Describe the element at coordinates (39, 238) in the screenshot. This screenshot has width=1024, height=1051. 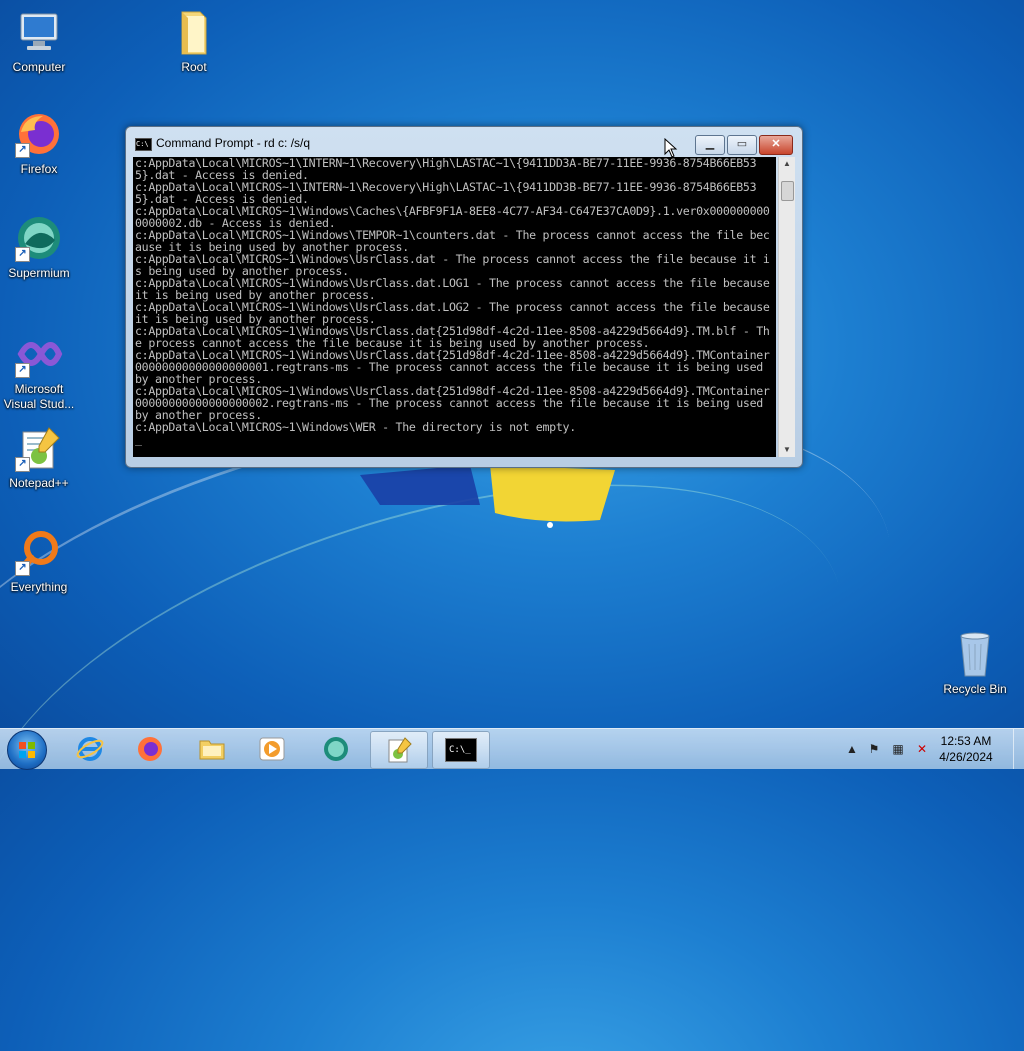
I see `supermium-icon: ↗` at that location.